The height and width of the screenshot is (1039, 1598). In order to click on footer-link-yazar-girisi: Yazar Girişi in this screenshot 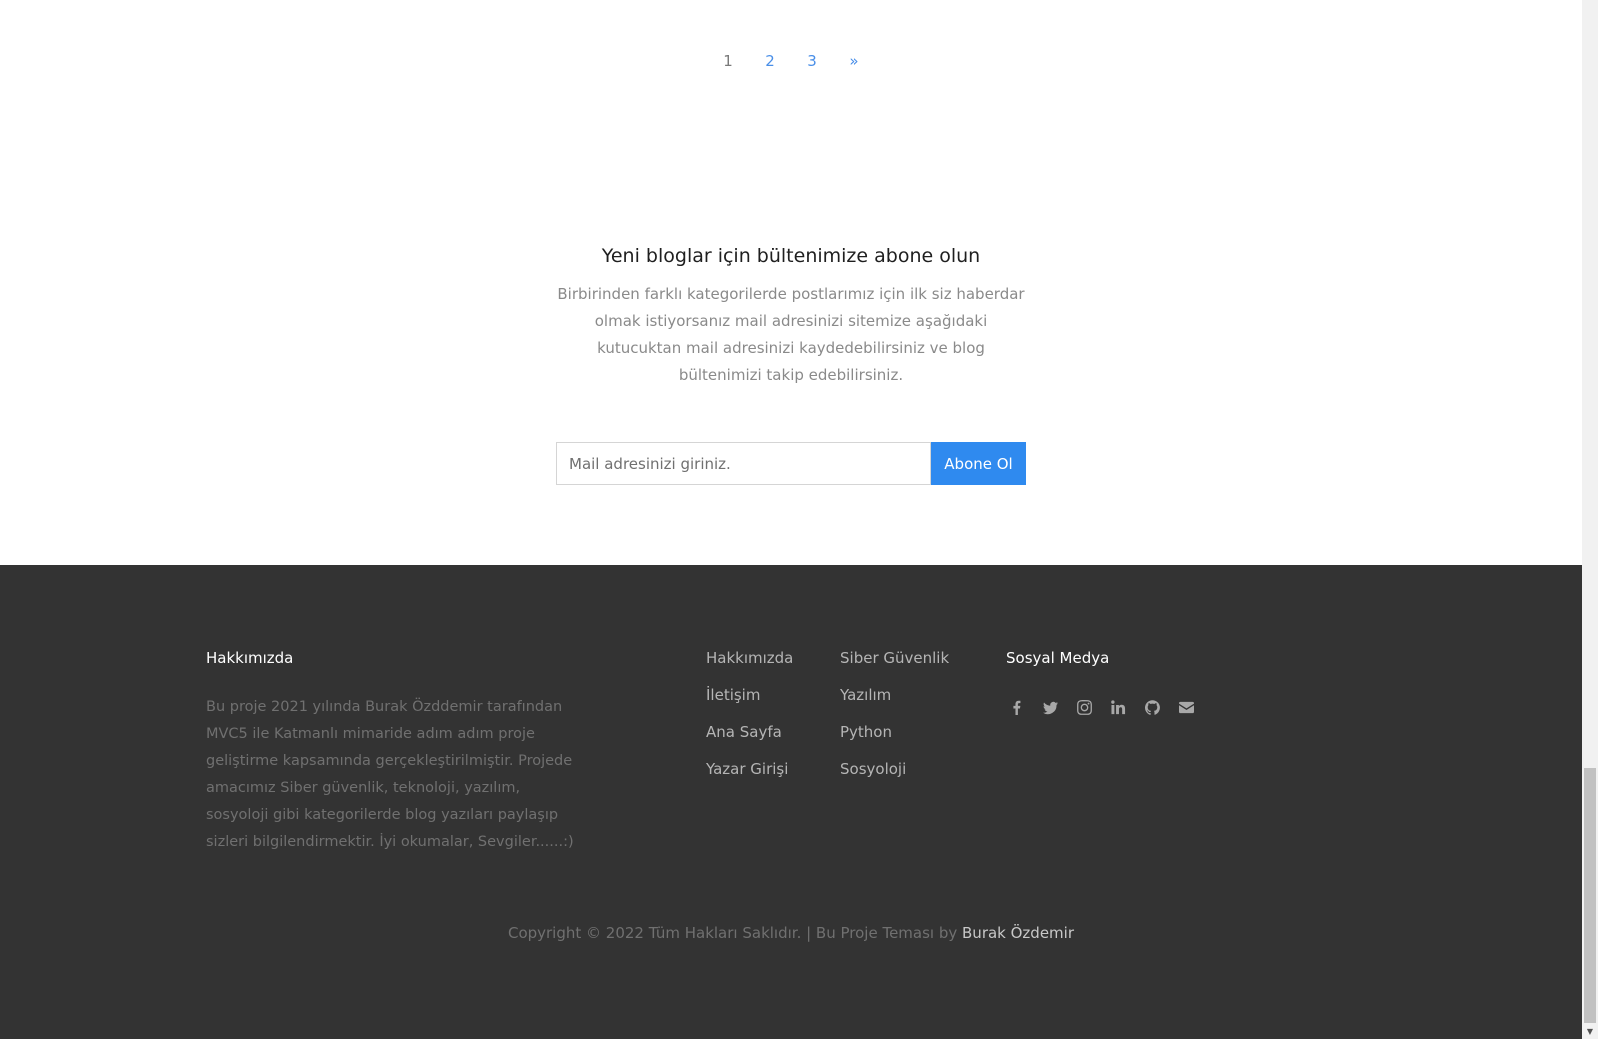, I will do `click(747, 769)`.